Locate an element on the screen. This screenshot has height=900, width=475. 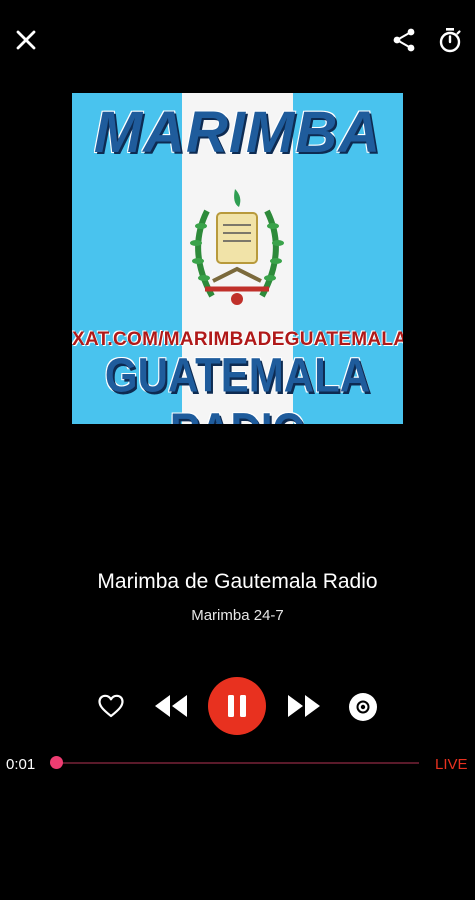
close-button is located at coordinates (26, 40).